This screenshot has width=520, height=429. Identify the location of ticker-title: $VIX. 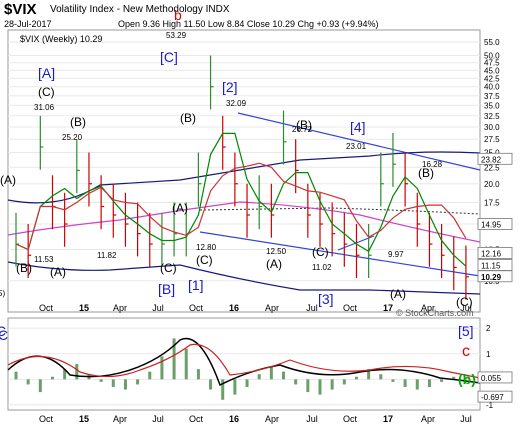
(20, 9).